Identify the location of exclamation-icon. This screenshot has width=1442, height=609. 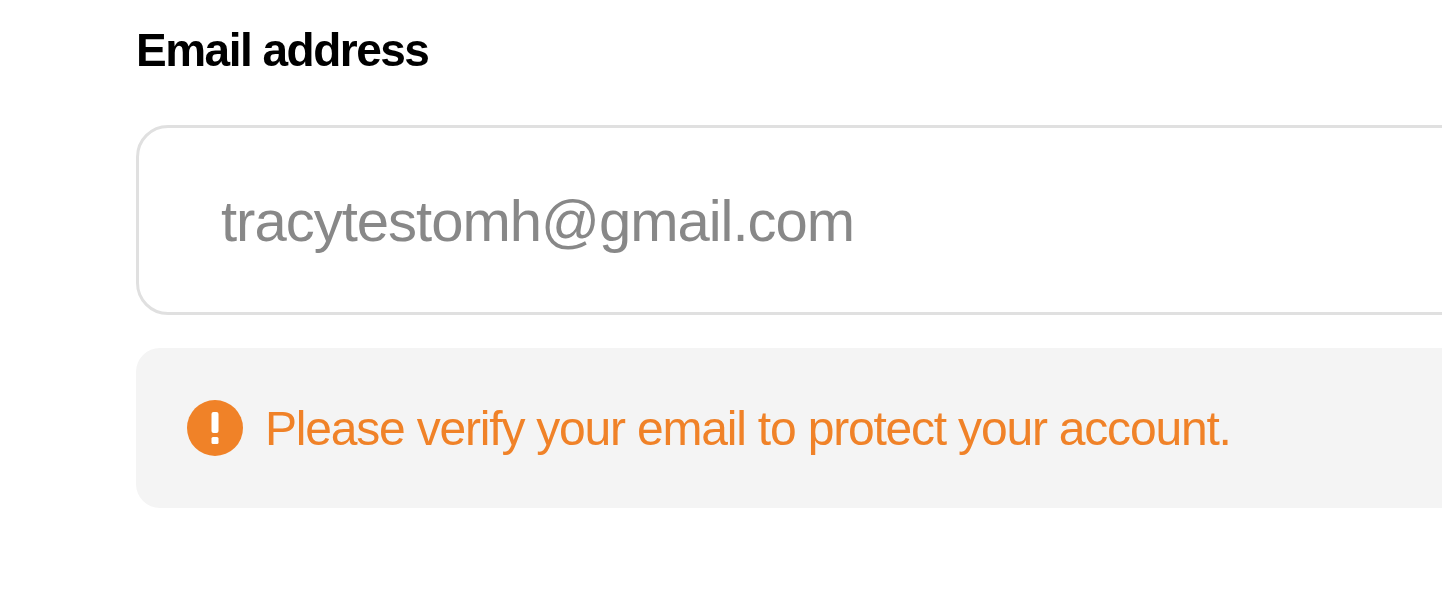
(215, 428).